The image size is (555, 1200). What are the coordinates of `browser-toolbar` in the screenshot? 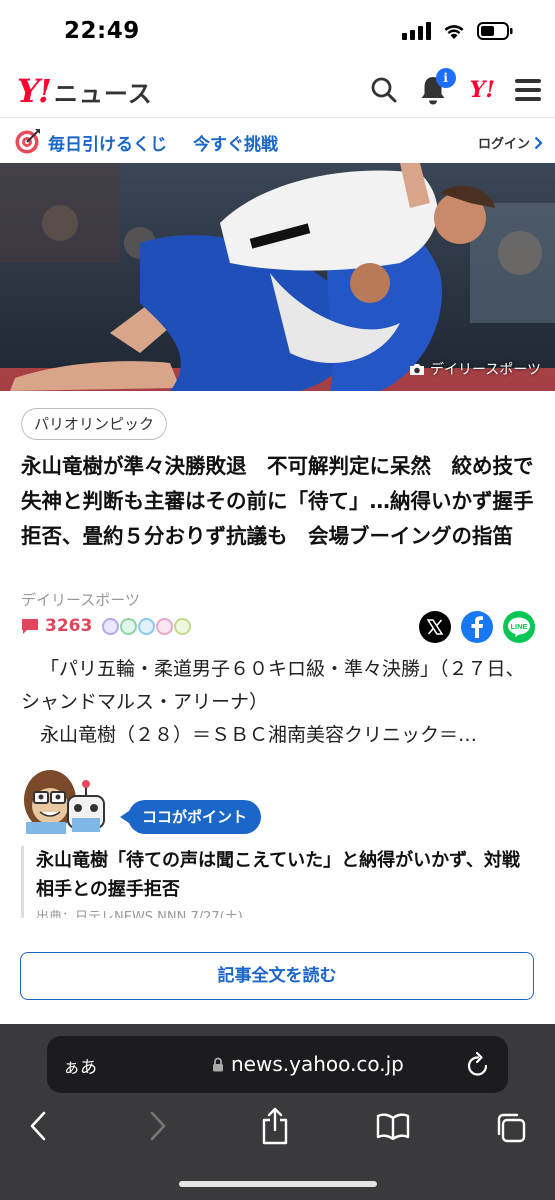 It's located at (277, 1133).